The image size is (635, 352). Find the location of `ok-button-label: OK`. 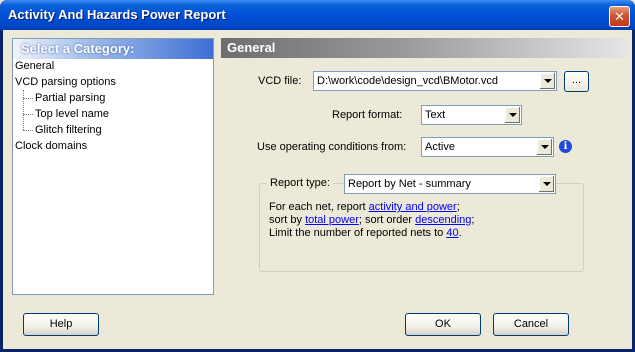

ok-button-label: OK is located at coordinates (443, 324).